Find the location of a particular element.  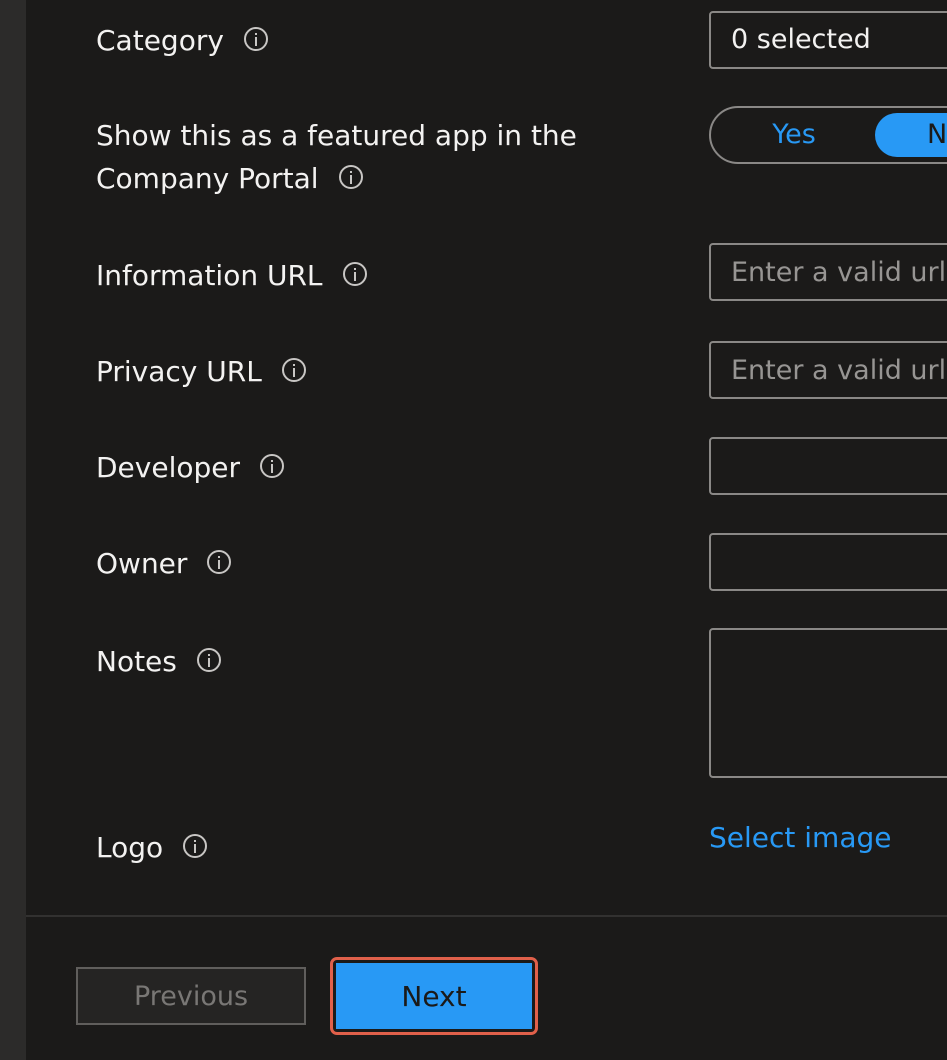

select-image-link: Select image is located at coordinates (800, 837).